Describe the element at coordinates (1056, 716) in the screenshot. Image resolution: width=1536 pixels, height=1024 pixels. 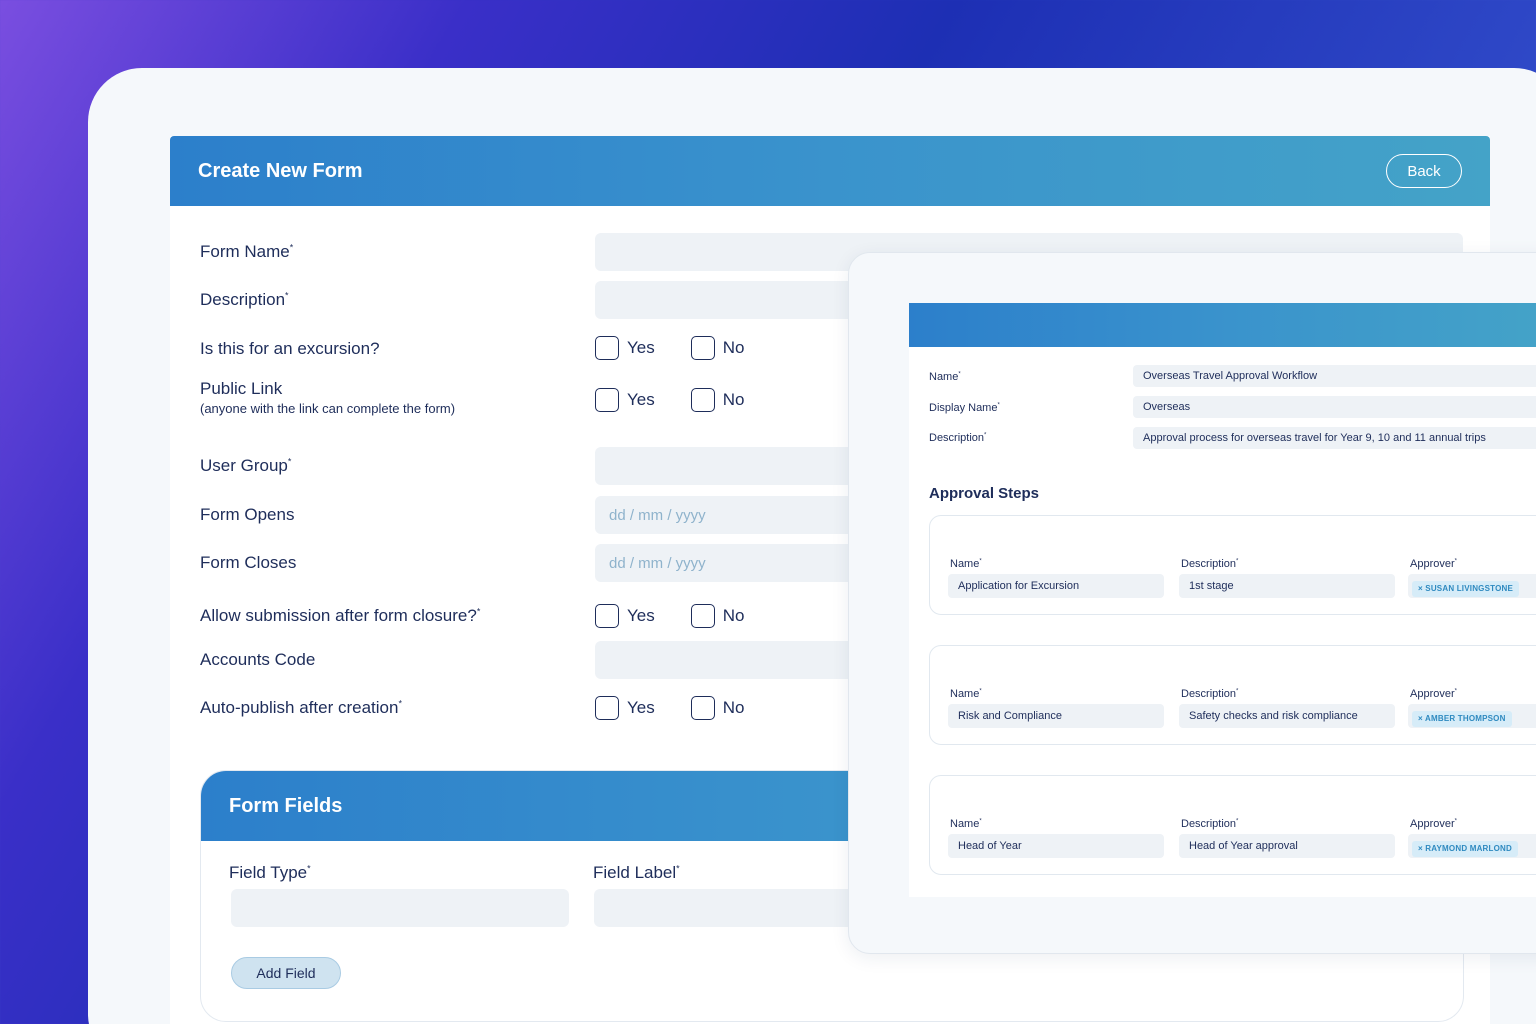
I see `step-name-value: Risk and Compliance` at that location.